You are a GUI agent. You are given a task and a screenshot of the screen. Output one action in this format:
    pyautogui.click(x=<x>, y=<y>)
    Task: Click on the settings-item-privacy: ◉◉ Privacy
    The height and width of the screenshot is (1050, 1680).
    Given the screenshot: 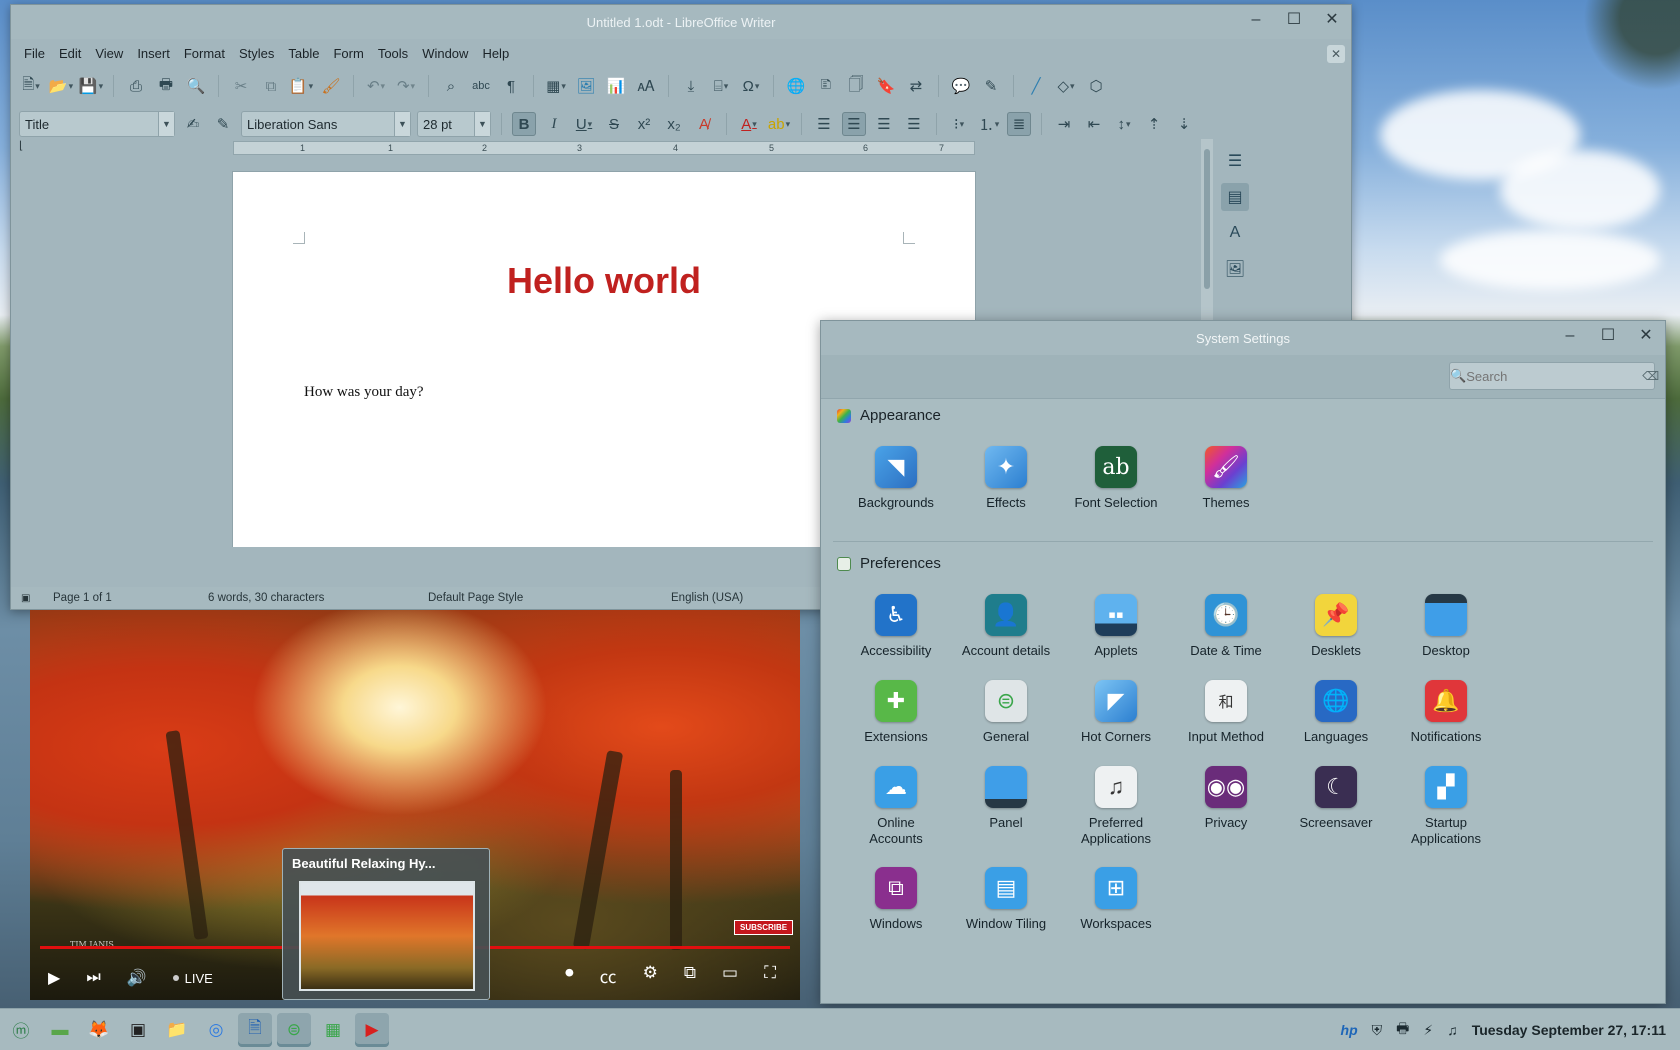 What is the action you would take?
    pyautogui.click(x=1226, y=798)
    